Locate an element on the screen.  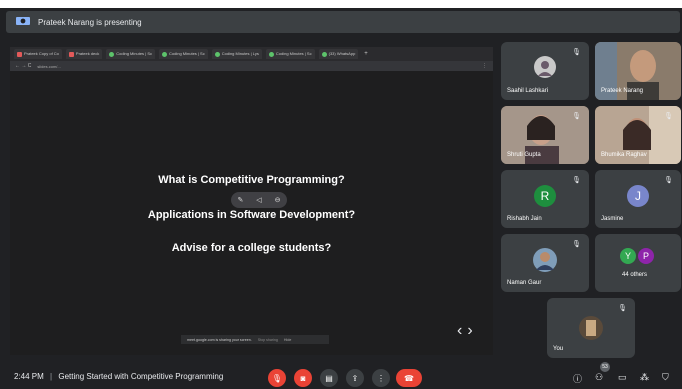
mic-off-icon: ✎ is located at coordinates (240, 200).